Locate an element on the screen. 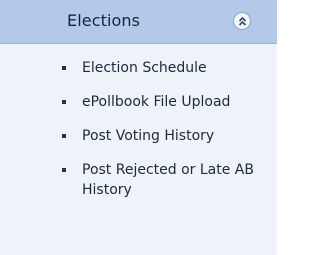 This screenshot has height=255, width=320. link-election-schedule: Election Schedule is located at coordinates (138, 68).